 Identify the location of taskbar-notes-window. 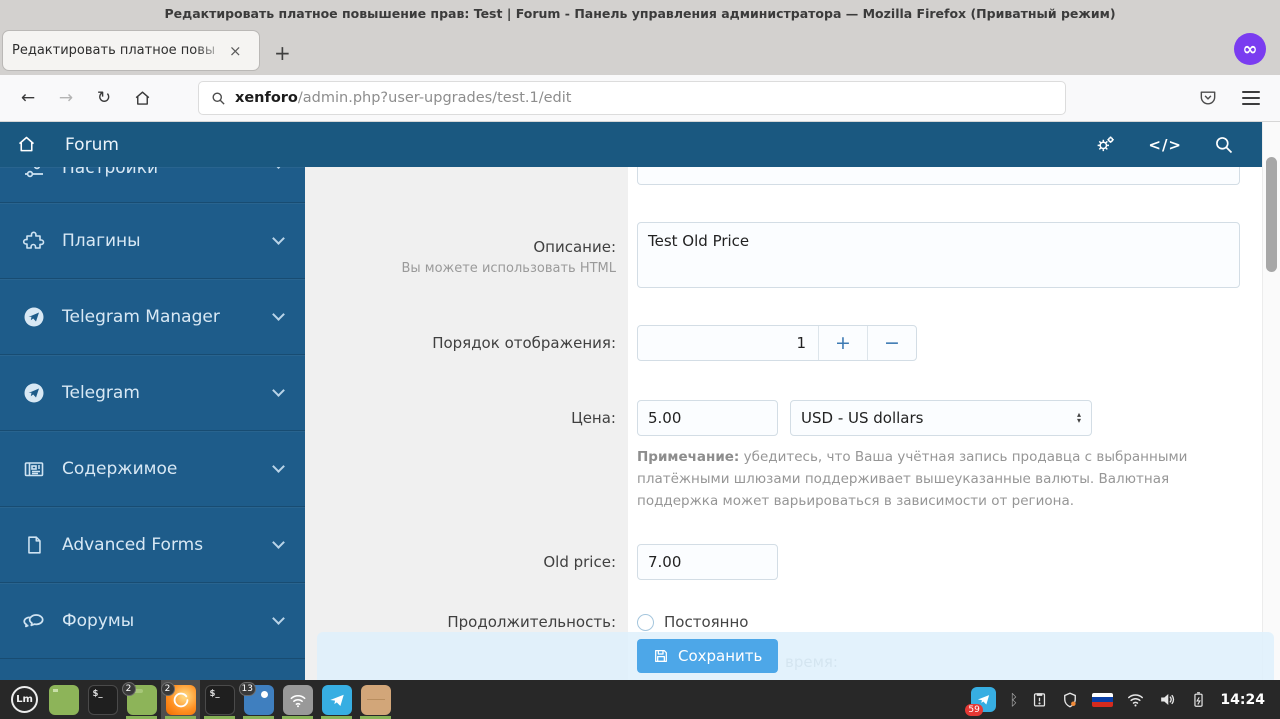
(375, 699).